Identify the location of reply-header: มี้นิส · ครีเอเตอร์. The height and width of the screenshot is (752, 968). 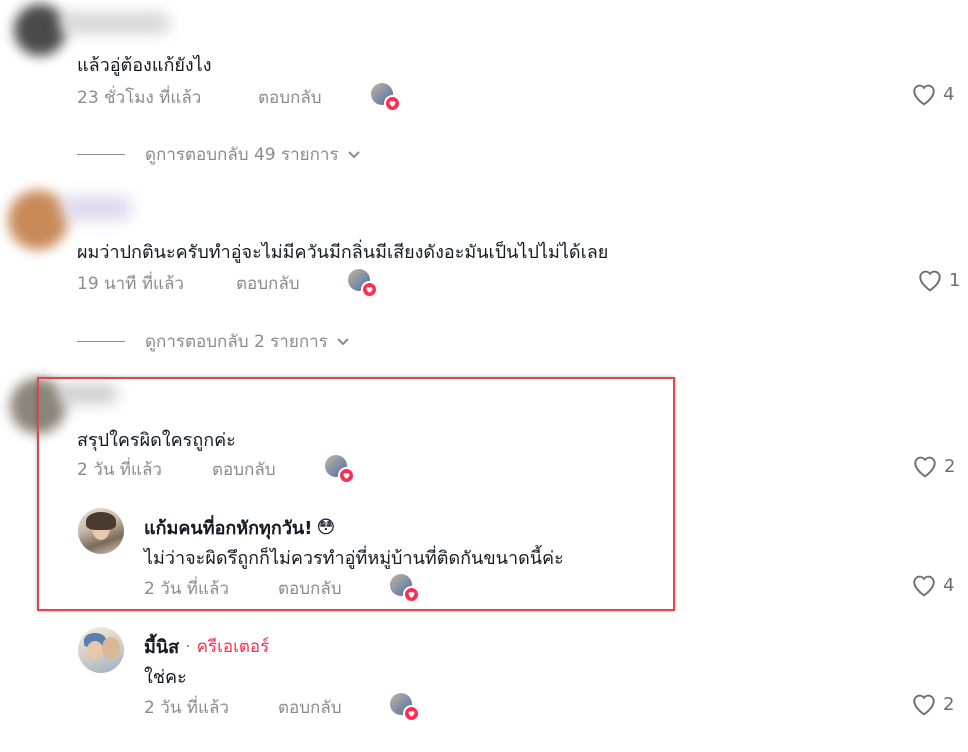
(206, 646).